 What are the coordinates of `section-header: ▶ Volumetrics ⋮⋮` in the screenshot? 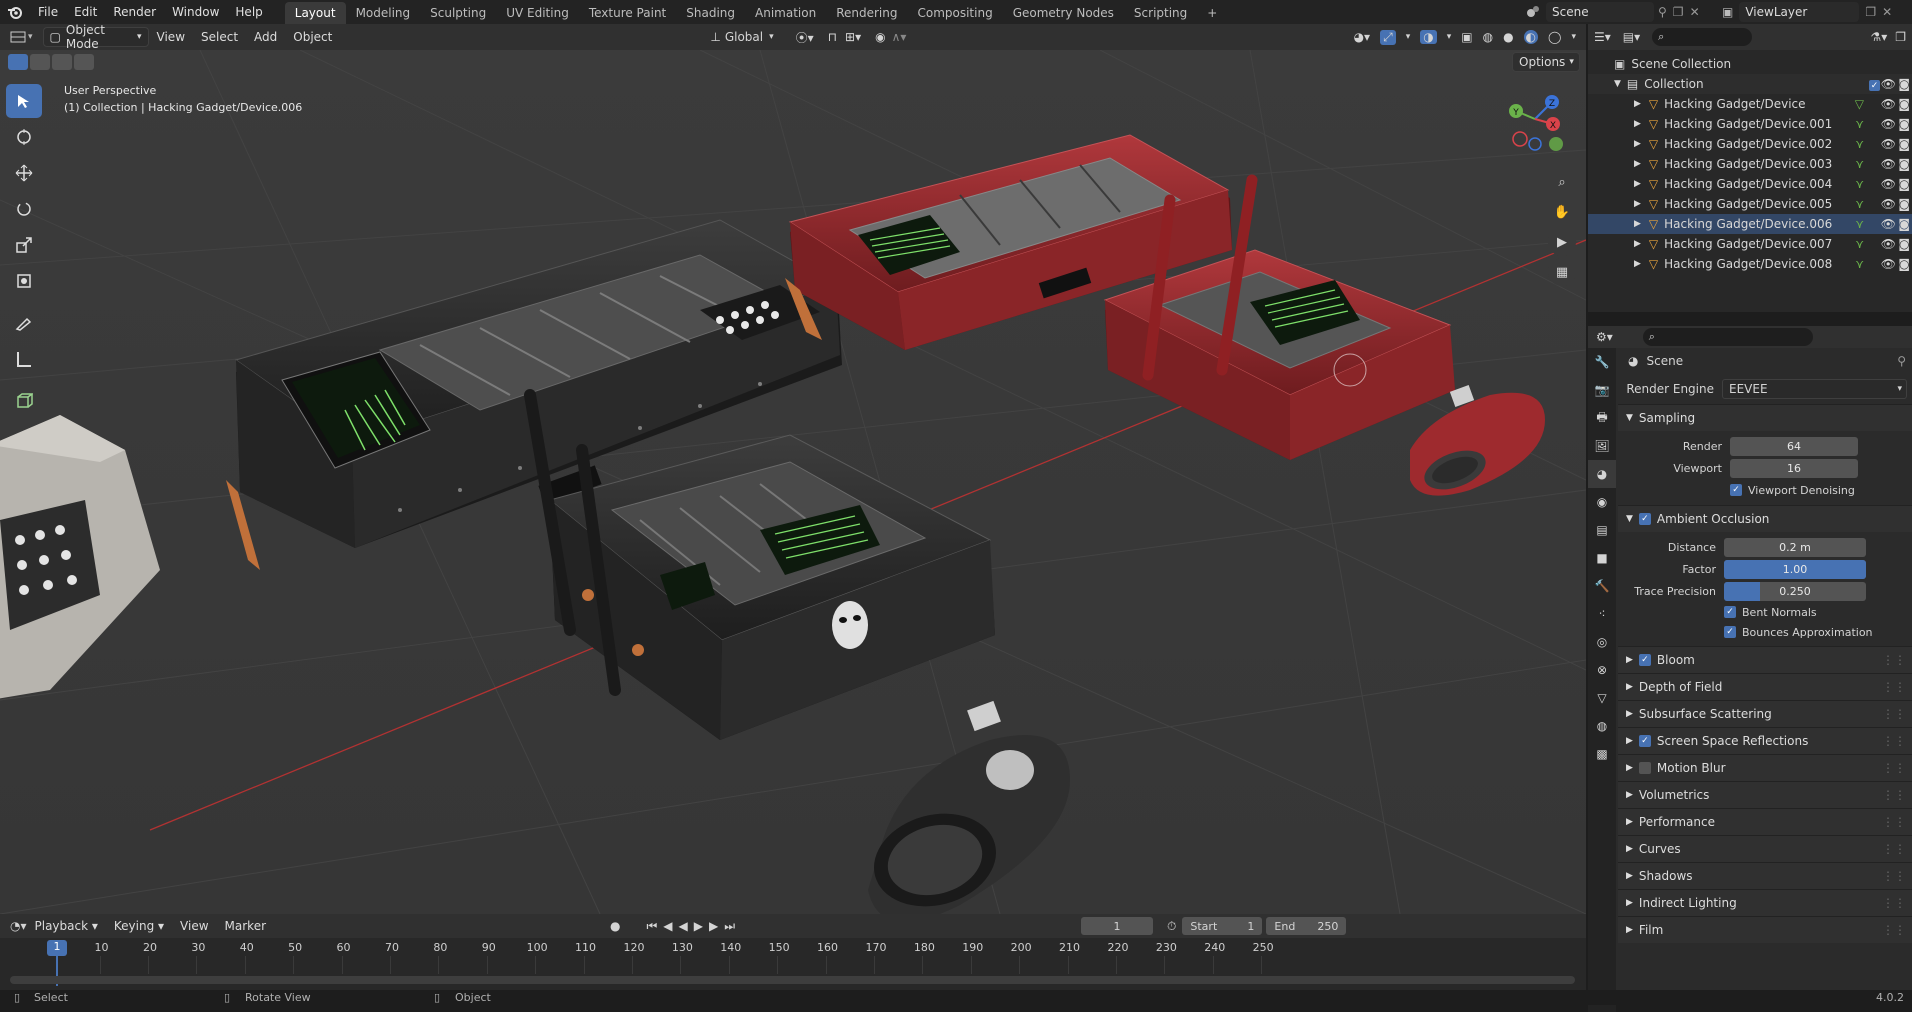 It's located at (1765, 794).